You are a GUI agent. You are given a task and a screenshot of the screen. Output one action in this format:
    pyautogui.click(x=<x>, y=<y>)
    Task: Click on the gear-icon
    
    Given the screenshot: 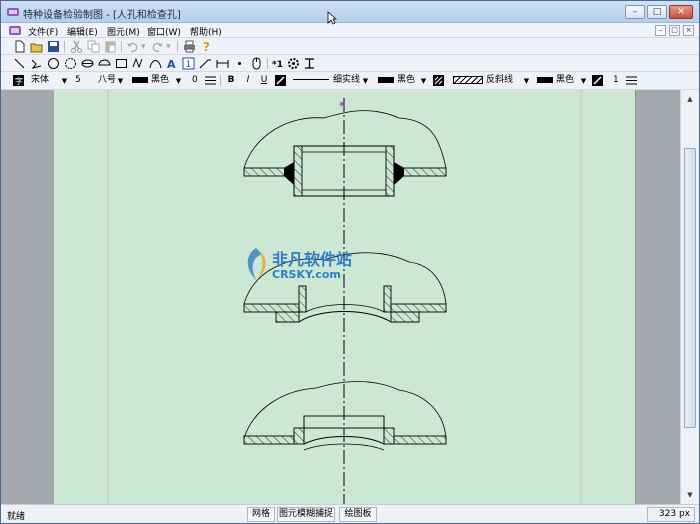 What is the action you would take?
    pyautogui.click(x=293, y=63)
    